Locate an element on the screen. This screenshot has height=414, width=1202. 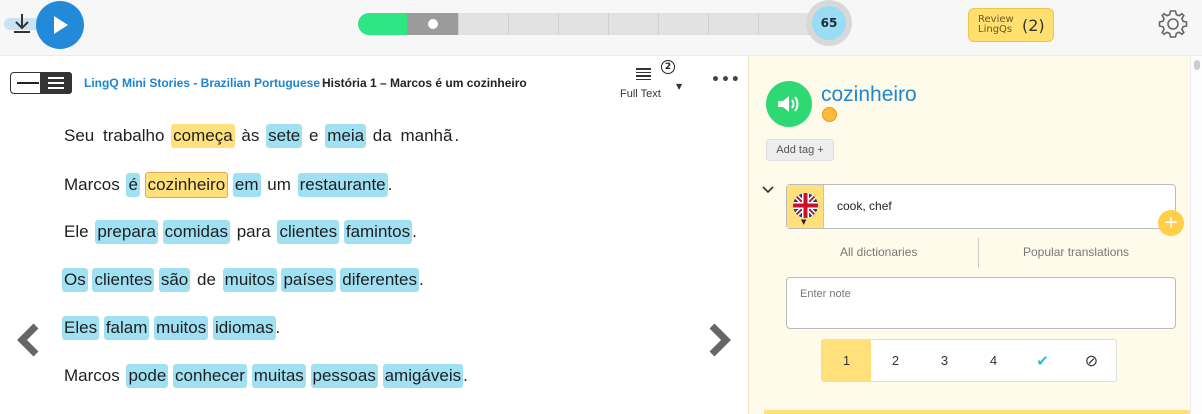
lingq-word: pessoas is located at coordinates (344, 376).